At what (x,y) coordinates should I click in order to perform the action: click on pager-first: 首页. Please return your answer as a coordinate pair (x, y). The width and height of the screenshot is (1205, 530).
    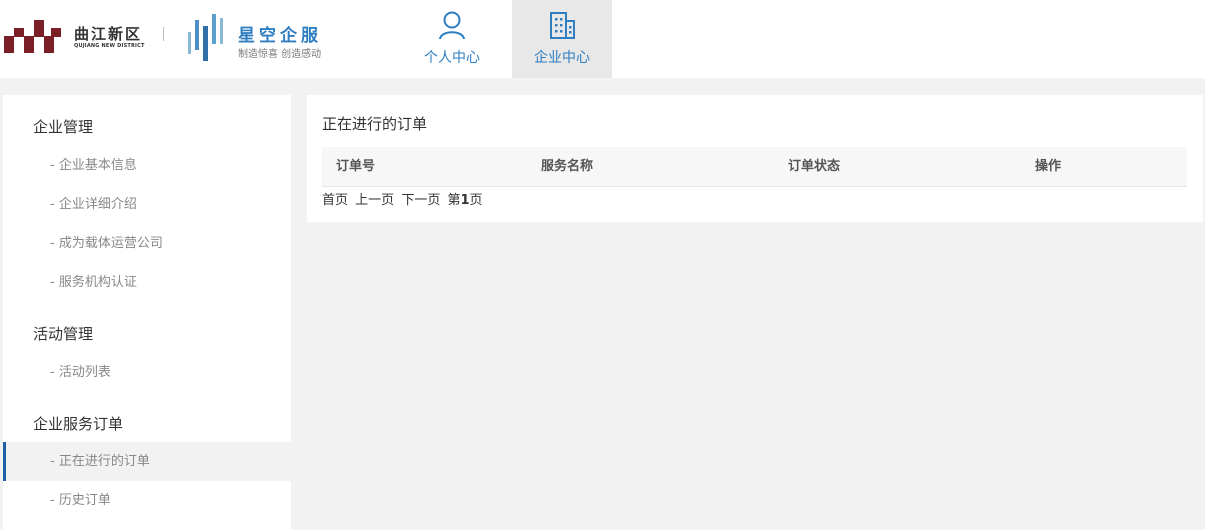
    Looking at the image, I should click on (335, 200).